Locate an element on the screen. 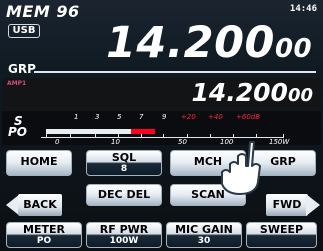 This screenshot has width=323, height=251. home-button: HOME is located at coordinates (39, 163).